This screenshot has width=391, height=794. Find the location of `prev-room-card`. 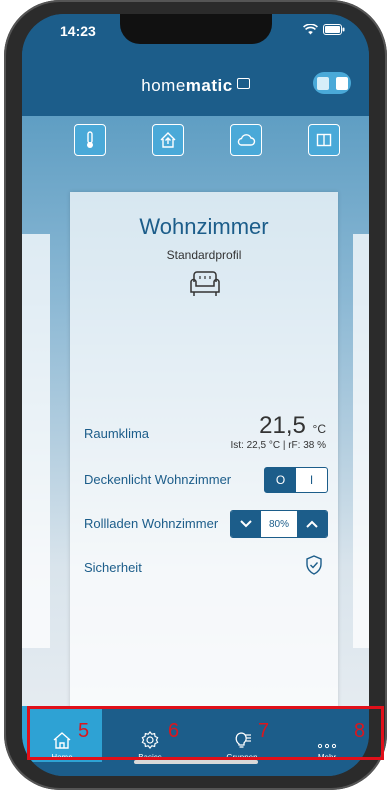

prev-room-card is located at coordinates (36, 441).